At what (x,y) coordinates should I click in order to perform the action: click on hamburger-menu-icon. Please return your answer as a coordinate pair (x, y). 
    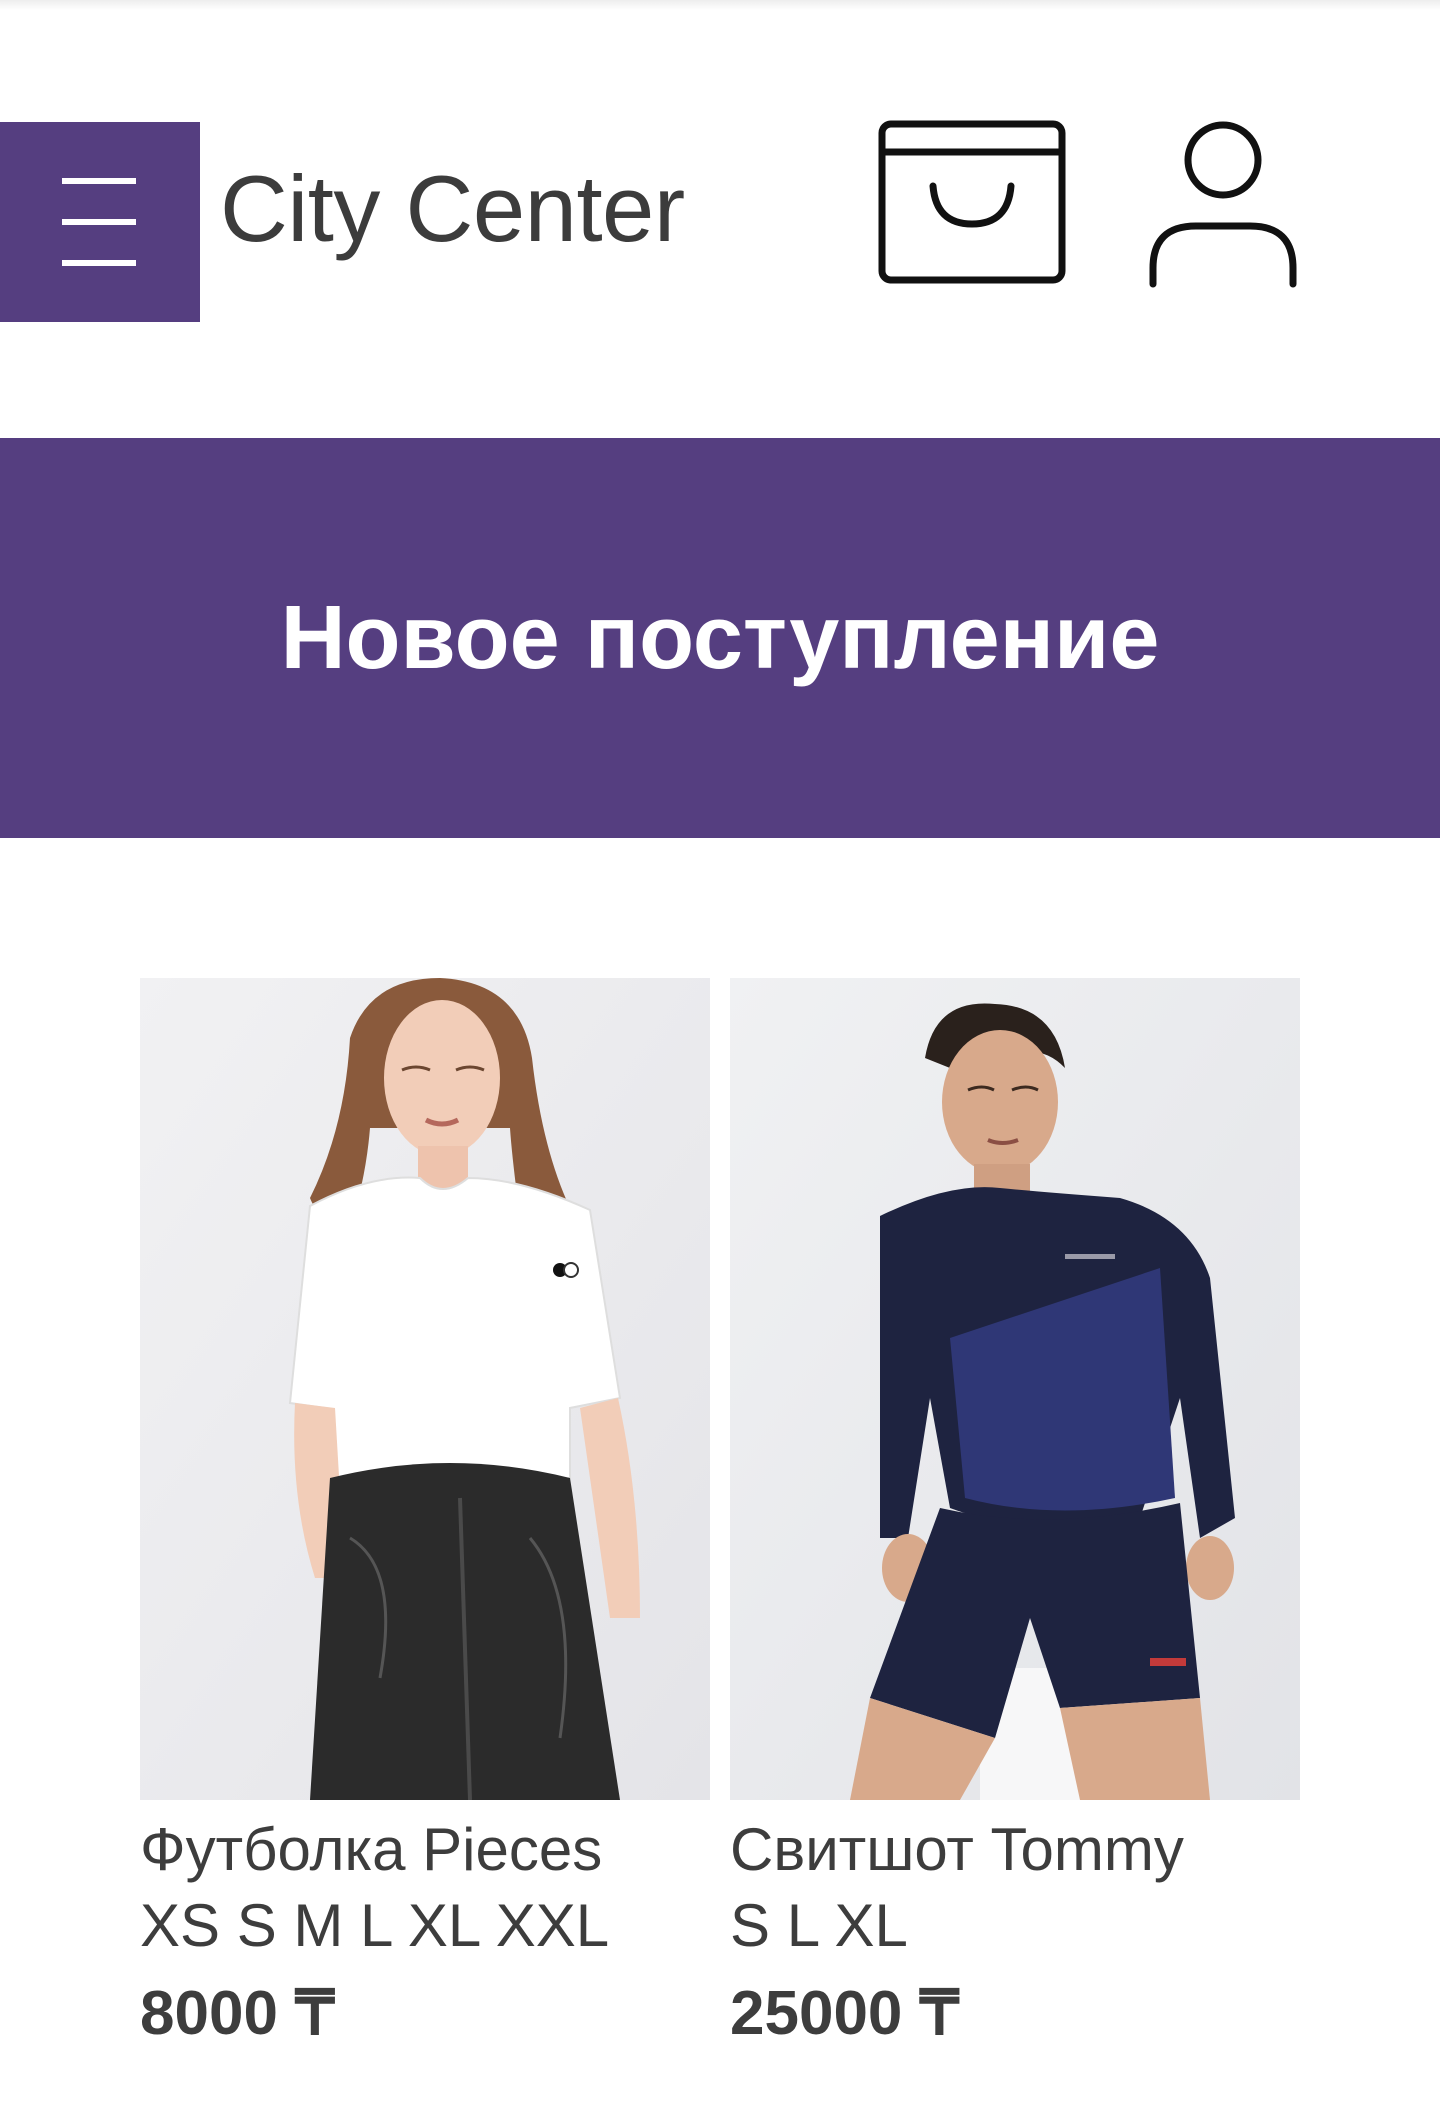
    Looking at the image, I should click on (99, 222).